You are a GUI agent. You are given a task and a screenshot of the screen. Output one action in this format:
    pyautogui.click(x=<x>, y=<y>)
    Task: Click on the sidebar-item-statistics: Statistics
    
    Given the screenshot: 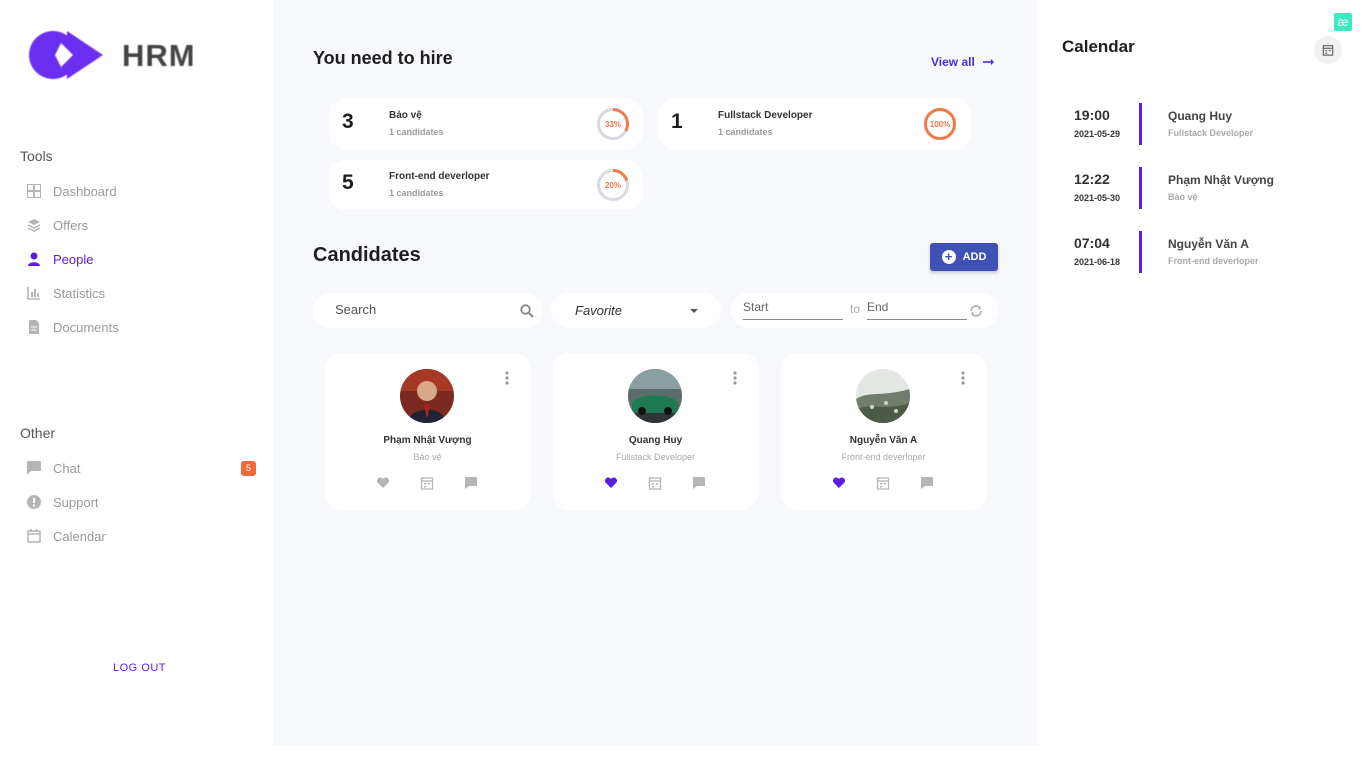 What is the action you would take?
    pyautogui.click(x=66, y=293)
    